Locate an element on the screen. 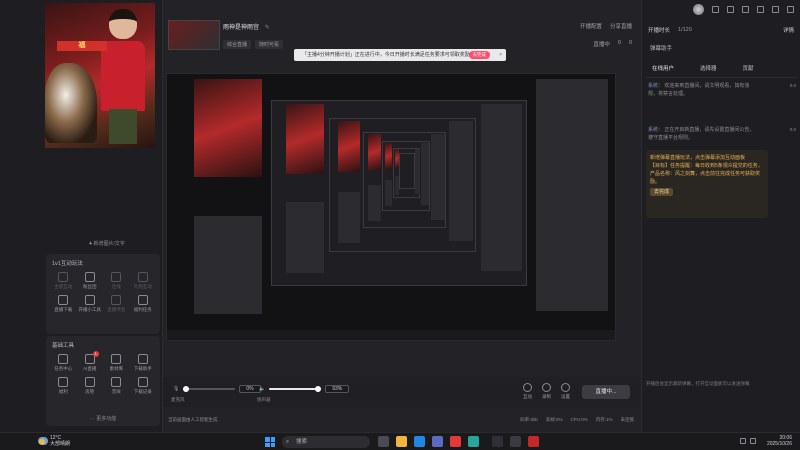 This screenshot has width=800, height=450. settings-icon is located at coordinates (745, 9).